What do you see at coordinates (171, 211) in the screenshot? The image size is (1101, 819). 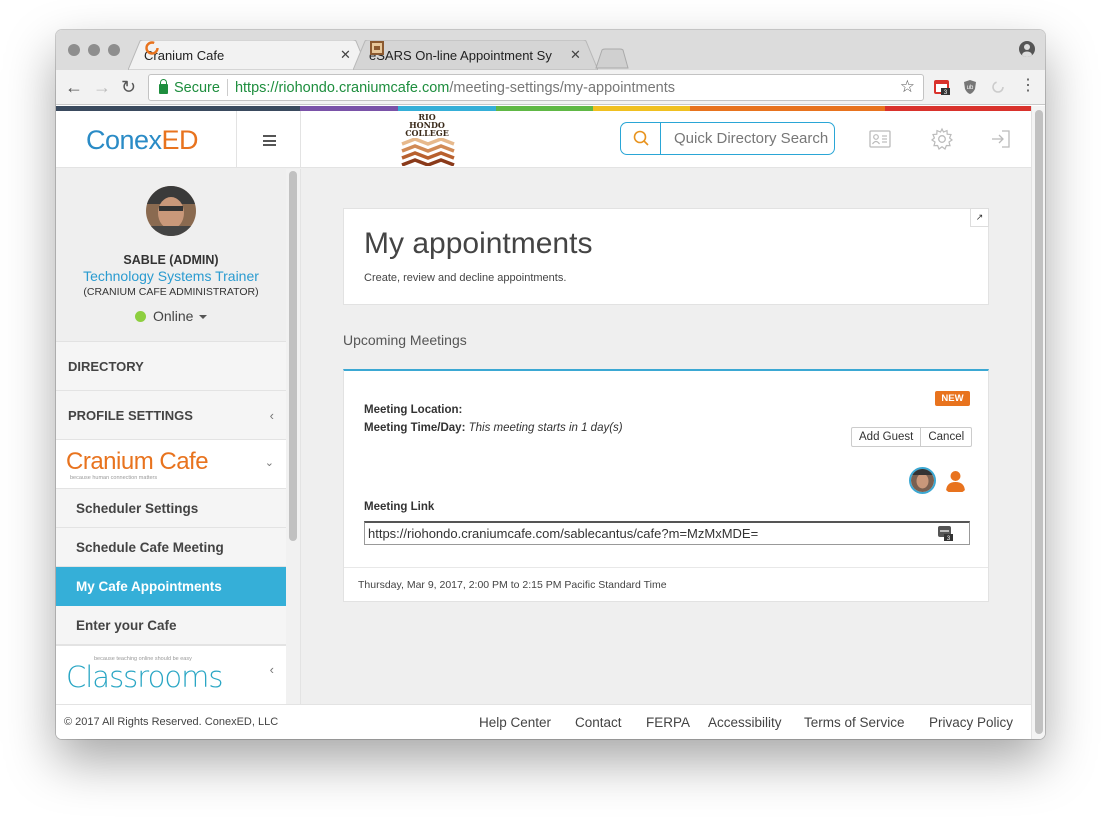 I see `avatar` at bounding box center [171, 211].